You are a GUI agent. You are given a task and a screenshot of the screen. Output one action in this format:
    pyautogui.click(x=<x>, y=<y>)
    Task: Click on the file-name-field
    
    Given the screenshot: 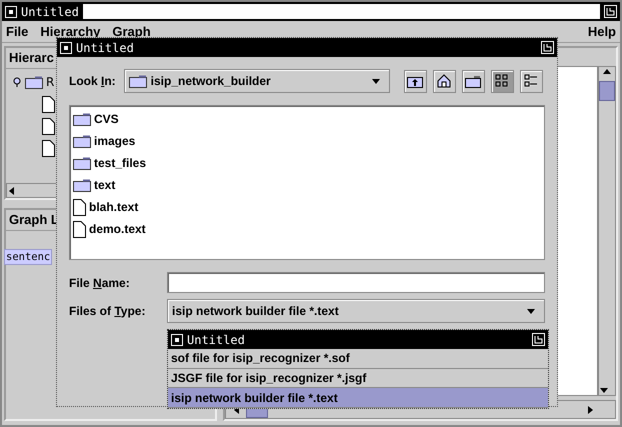 What is the action you would take?
    pyautogui.click(x=356, y=282)
    